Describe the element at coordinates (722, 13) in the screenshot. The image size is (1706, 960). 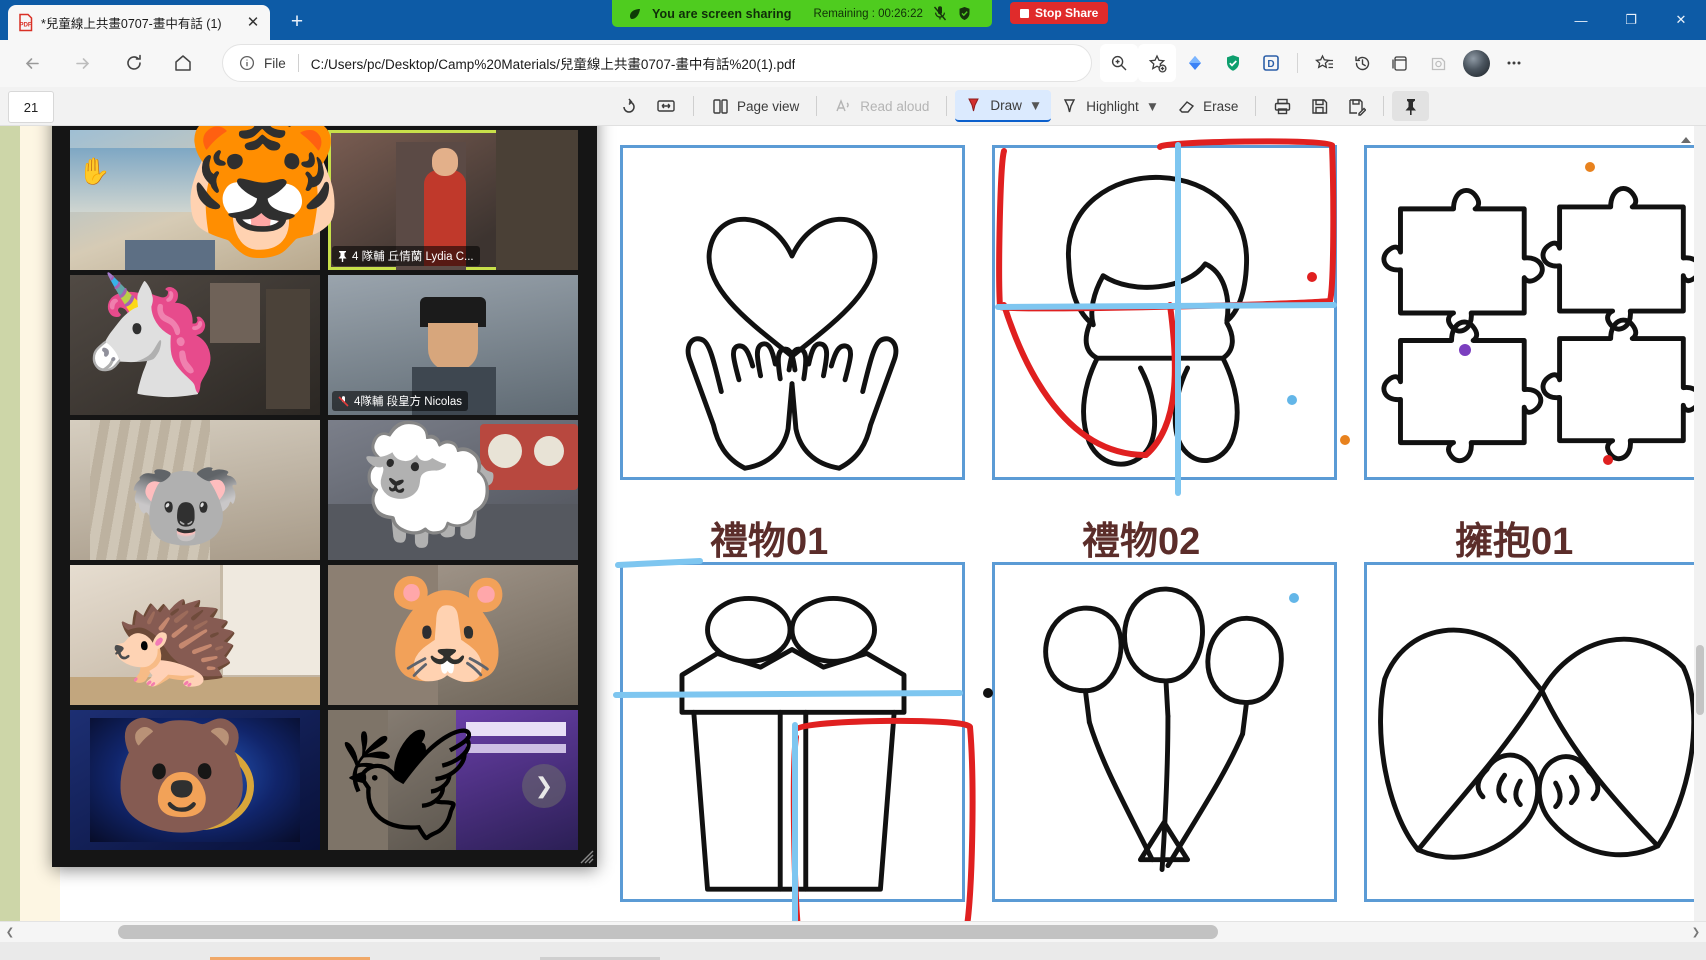
I see `share-status-text: You are screen sharing` at that location.